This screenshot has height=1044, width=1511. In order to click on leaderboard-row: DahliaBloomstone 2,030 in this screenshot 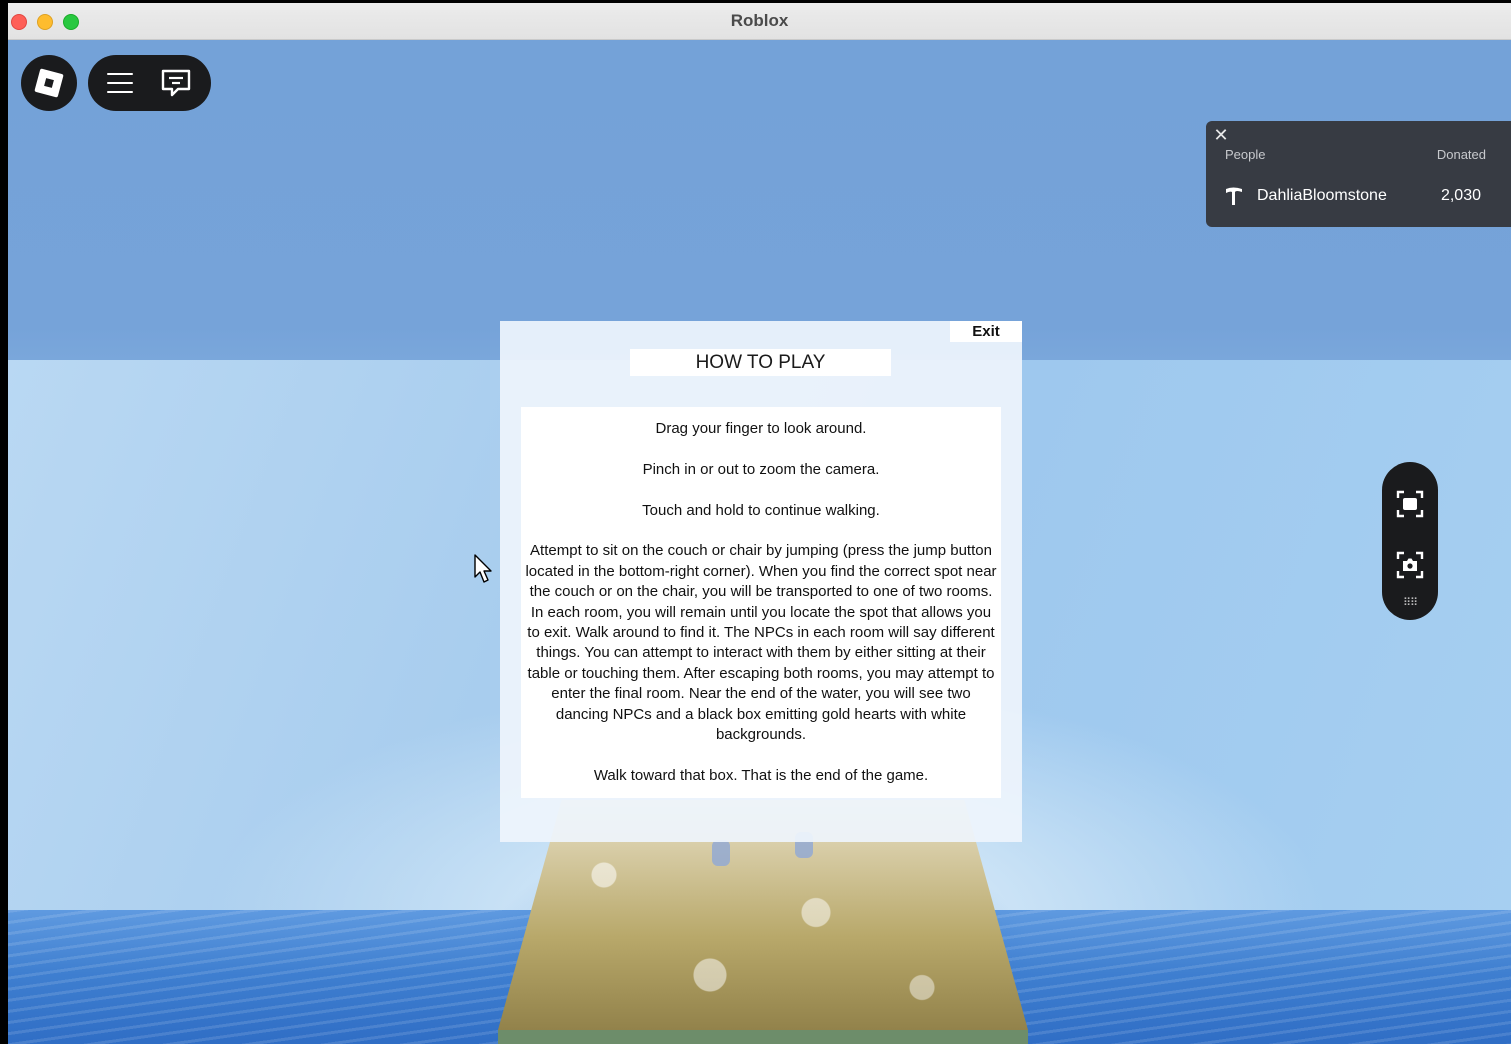, I will do `click(1358, 197)`.